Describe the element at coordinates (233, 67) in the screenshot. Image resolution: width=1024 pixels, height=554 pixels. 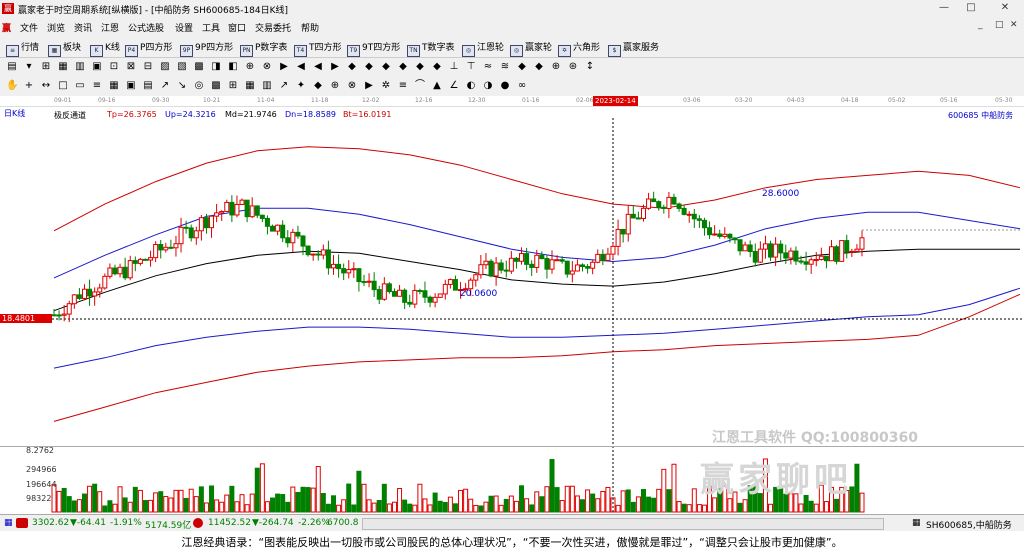
I see `toolbar-button: ◧` at that location.